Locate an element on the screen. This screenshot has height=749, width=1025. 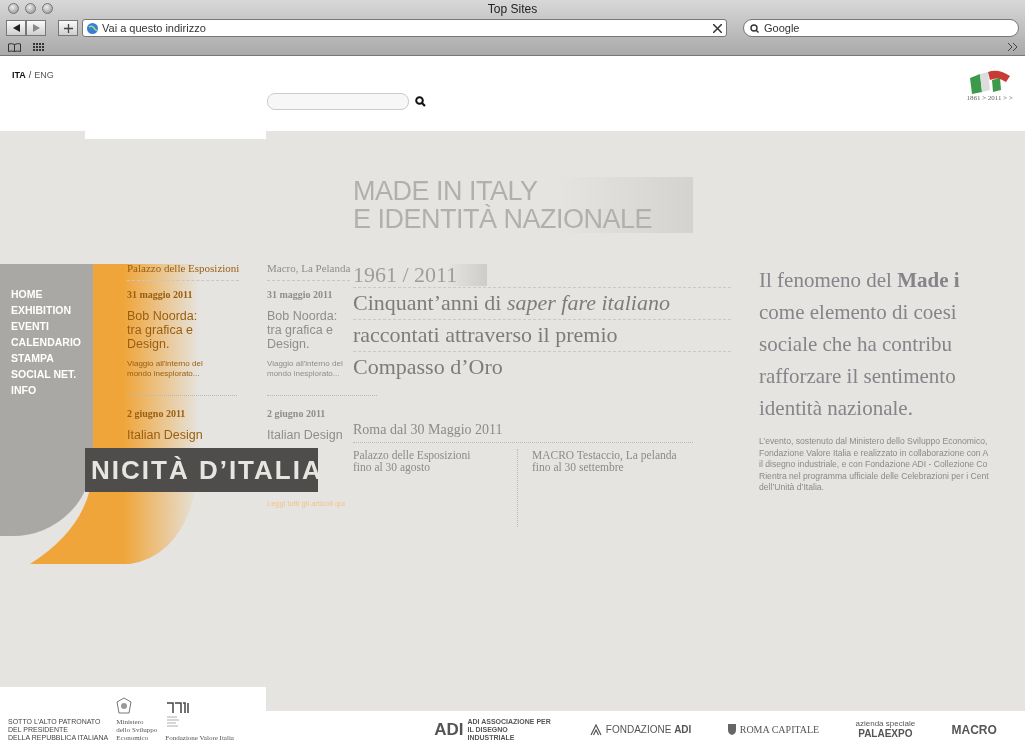
emblem-icon is located at coordinates (124, 706).